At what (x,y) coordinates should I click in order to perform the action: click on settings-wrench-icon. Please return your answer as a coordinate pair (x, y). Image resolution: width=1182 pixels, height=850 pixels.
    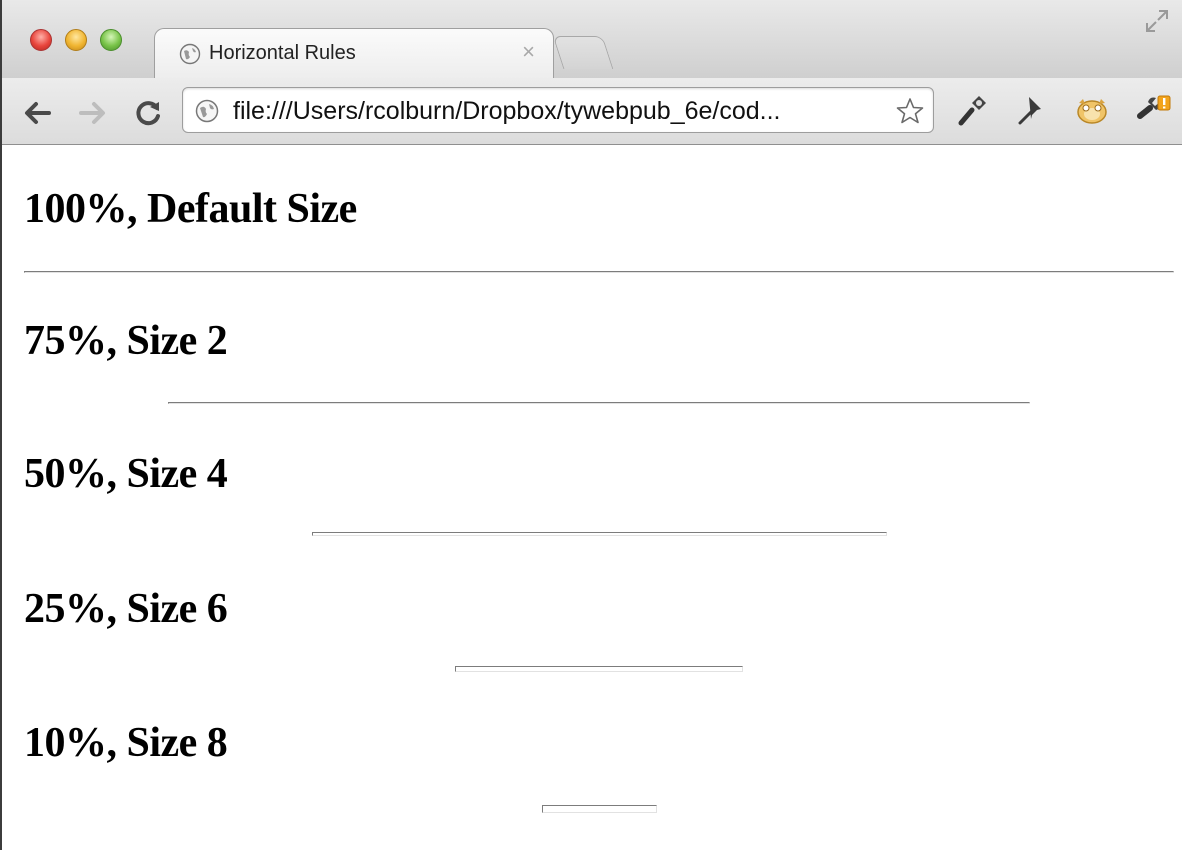
    Looking at the image, I should click on (1154, 110).